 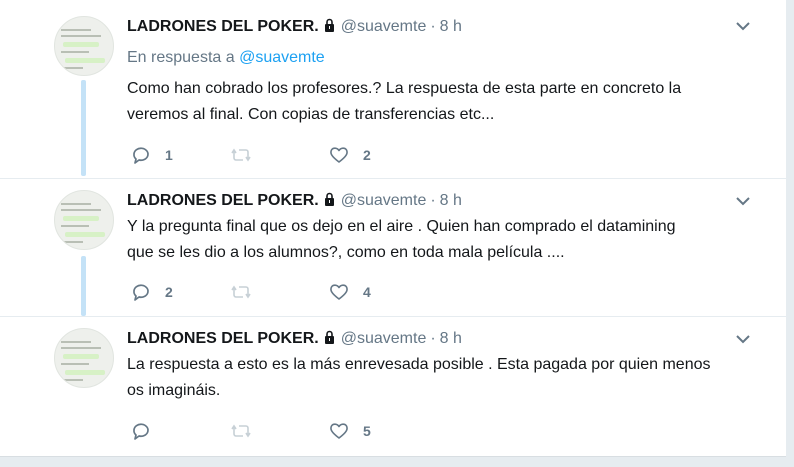 I want to click on like-count: 2, so click(x=367, y=155).